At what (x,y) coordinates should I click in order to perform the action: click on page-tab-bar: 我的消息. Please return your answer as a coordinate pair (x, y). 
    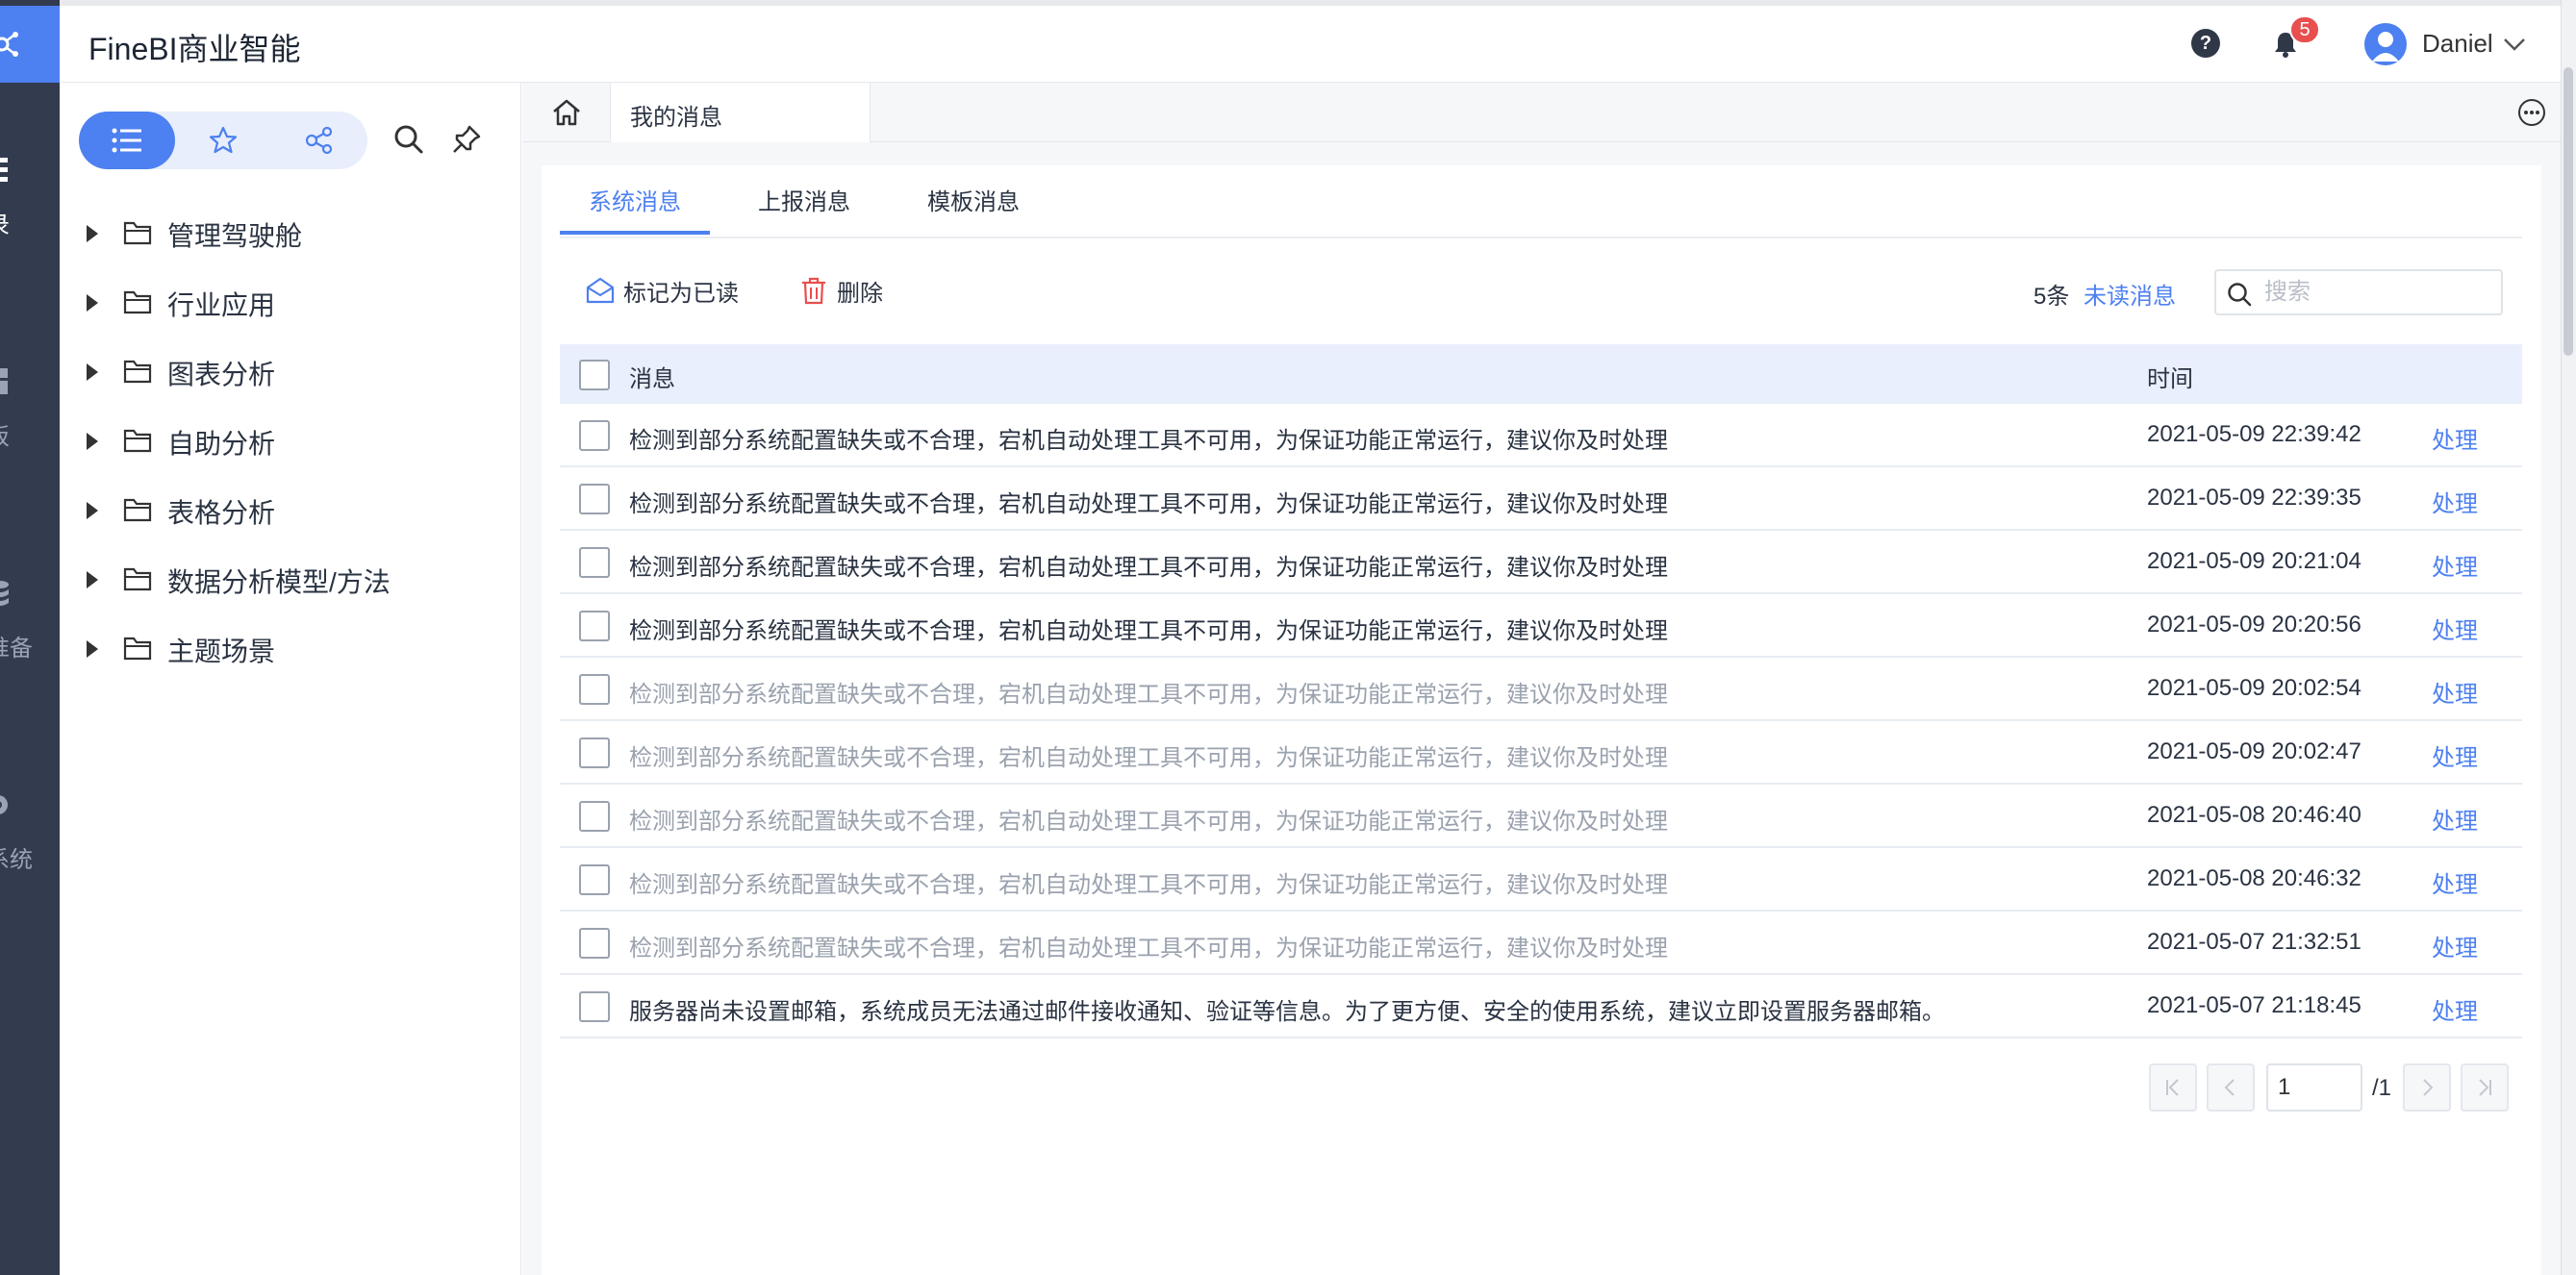
    Looking at the image, I should click on (1542, 112).